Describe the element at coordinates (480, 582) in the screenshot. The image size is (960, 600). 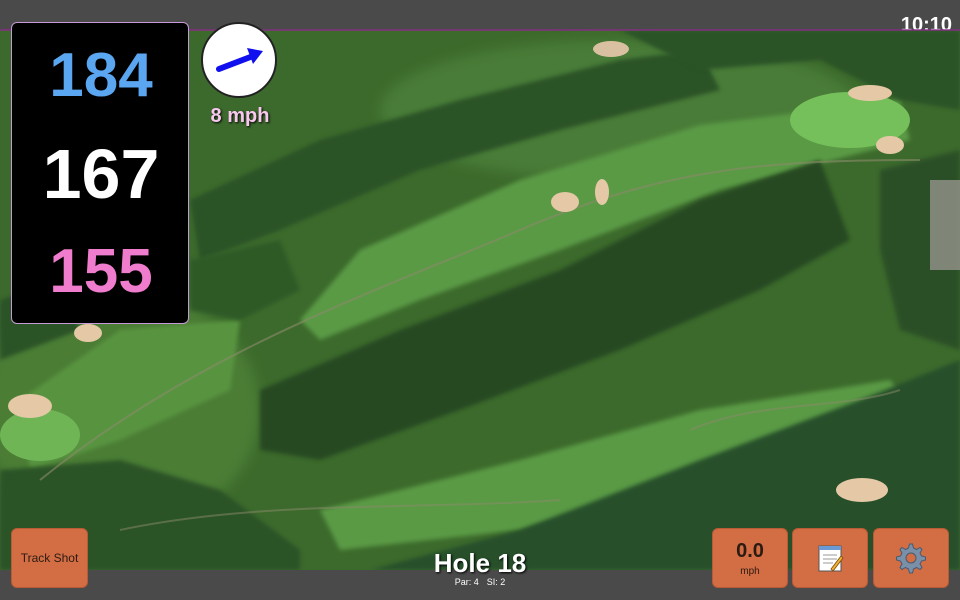
I see `hole-details: Par: 4 SI: 2` at that location.